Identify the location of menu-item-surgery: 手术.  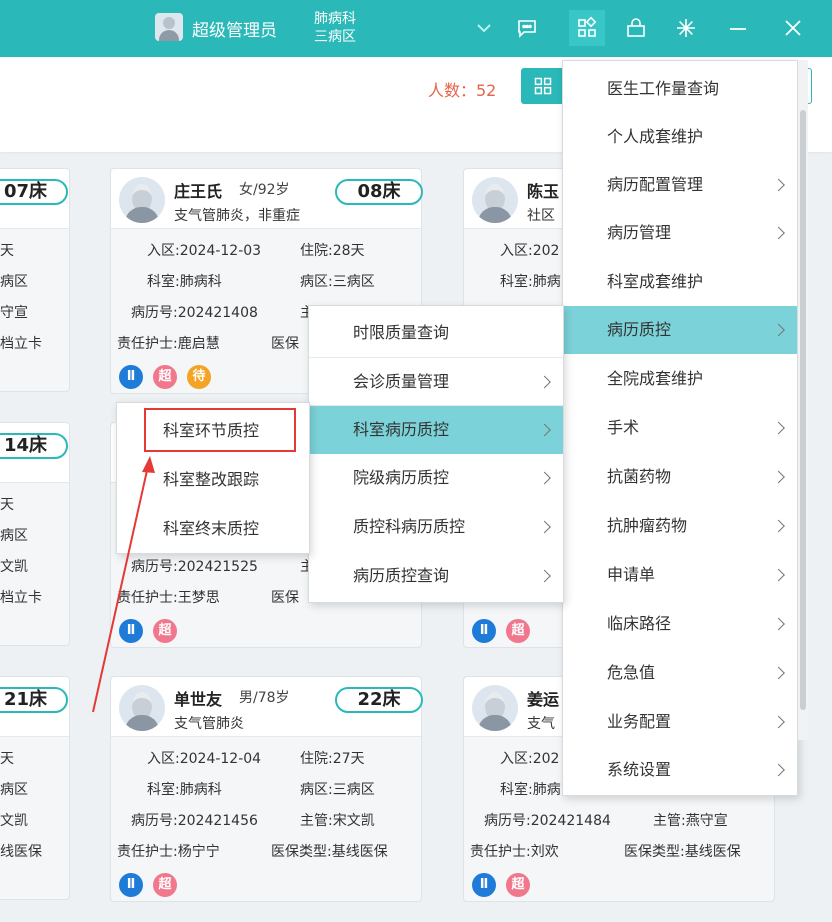
(680, 428).